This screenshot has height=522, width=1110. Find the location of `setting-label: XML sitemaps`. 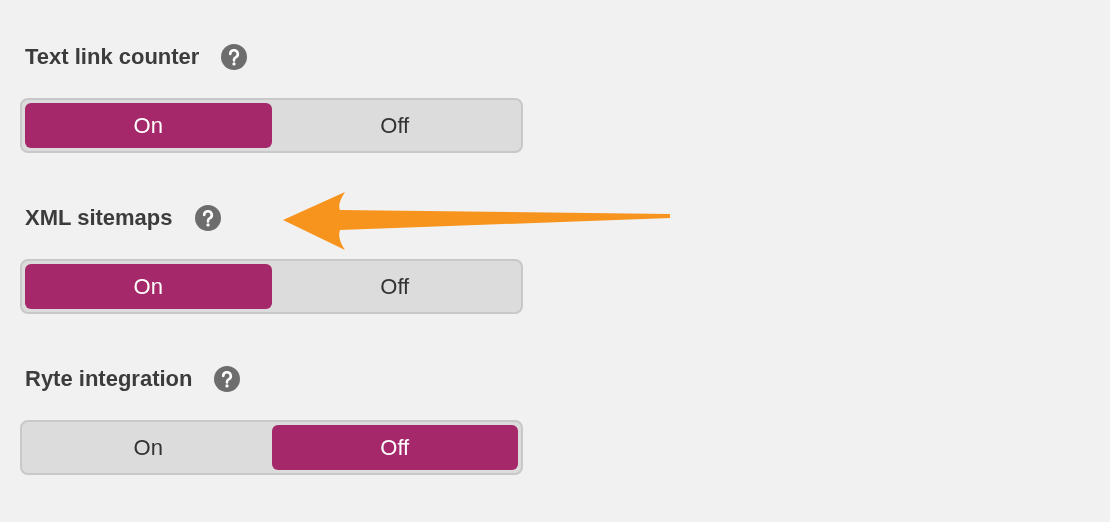

setting-label: XML sitemaps is located at coordinates (99, 218).